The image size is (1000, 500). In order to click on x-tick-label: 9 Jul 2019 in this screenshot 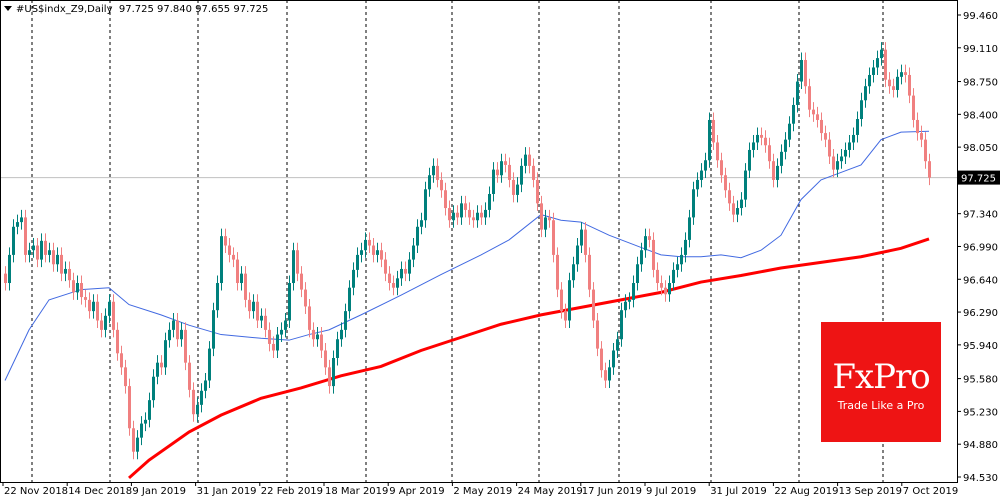, I will do `click(671, 491)`.